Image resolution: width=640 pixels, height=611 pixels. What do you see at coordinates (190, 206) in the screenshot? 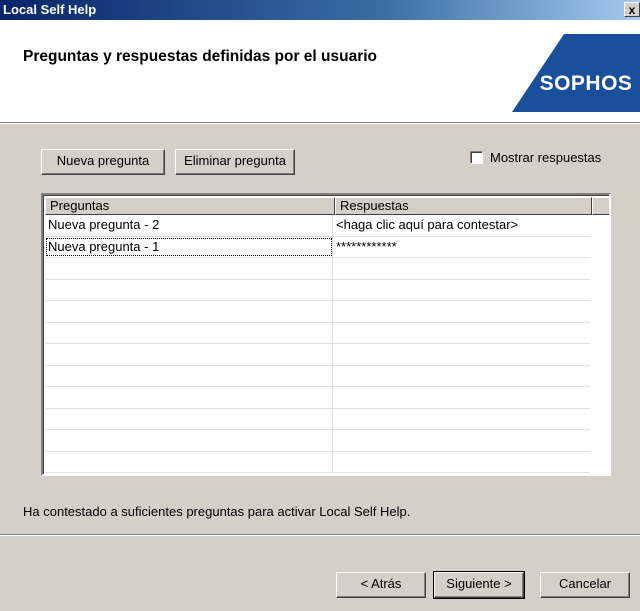
I see `column-header-questions: Preguntas` at bounding box center [190, 206].